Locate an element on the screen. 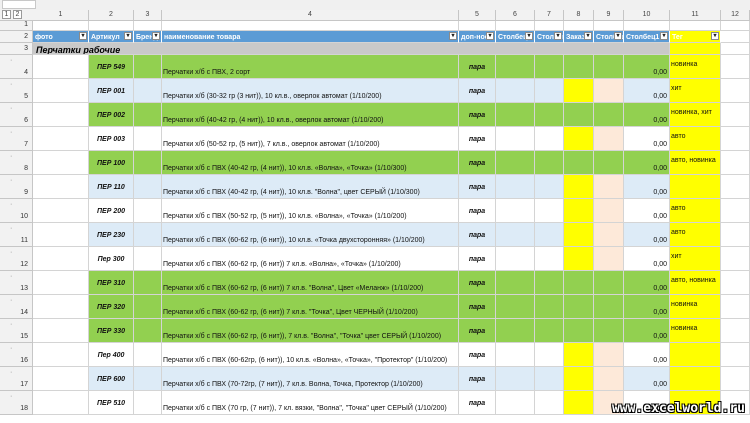  product-name-cell: Перчатки х/б с ПВХ, 2 сорт is located at coordinates (310, 67).